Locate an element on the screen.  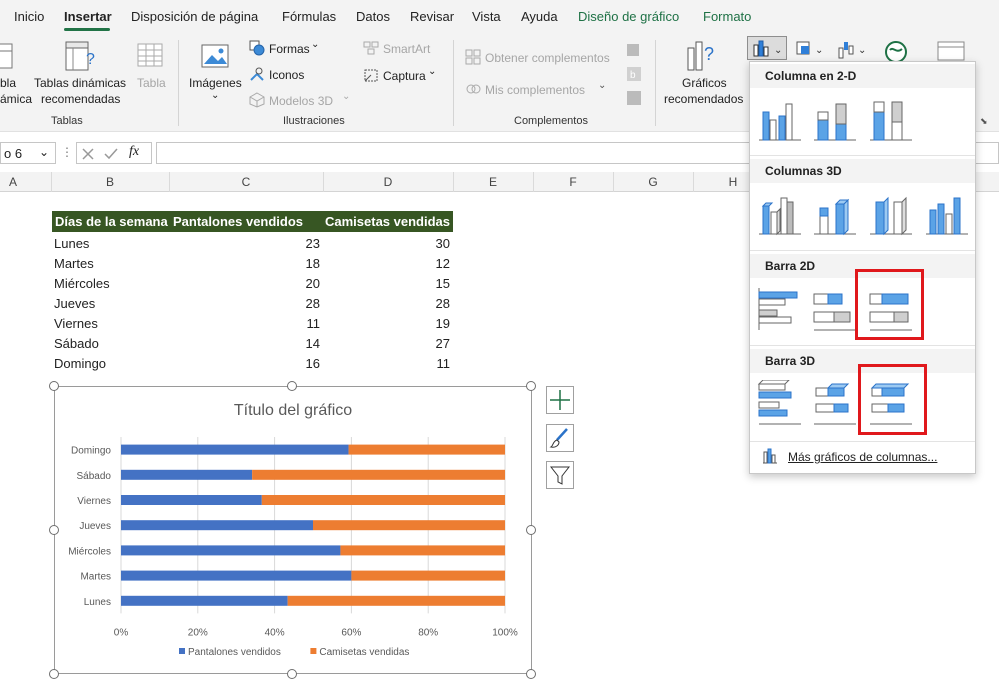
tab-ayuda: Ayuda is located at coordinates (539, 16).